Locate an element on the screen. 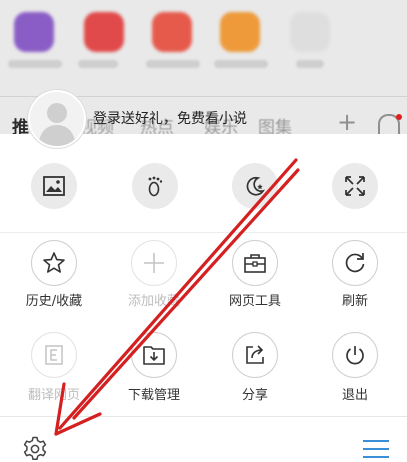 This screenshot has width=407, height=462. settings-gear-icon is located at coordinates (35, 449).